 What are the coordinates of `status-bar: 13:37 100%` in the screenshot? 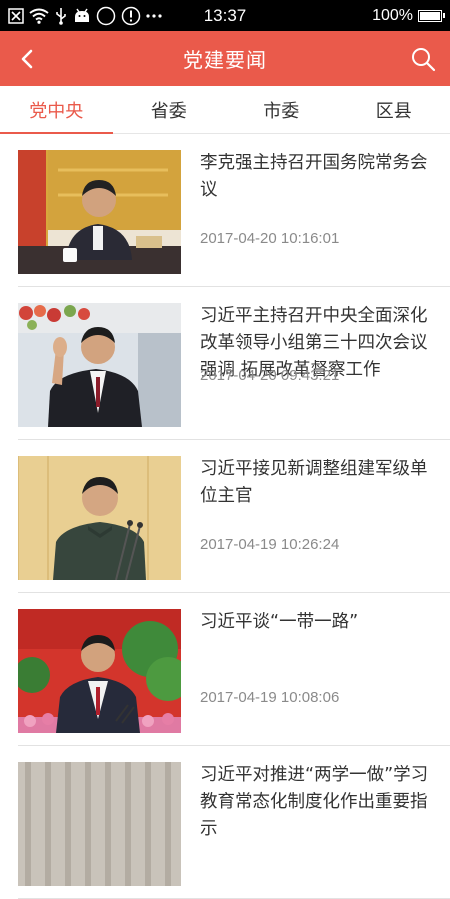 It's located at (225, 15).